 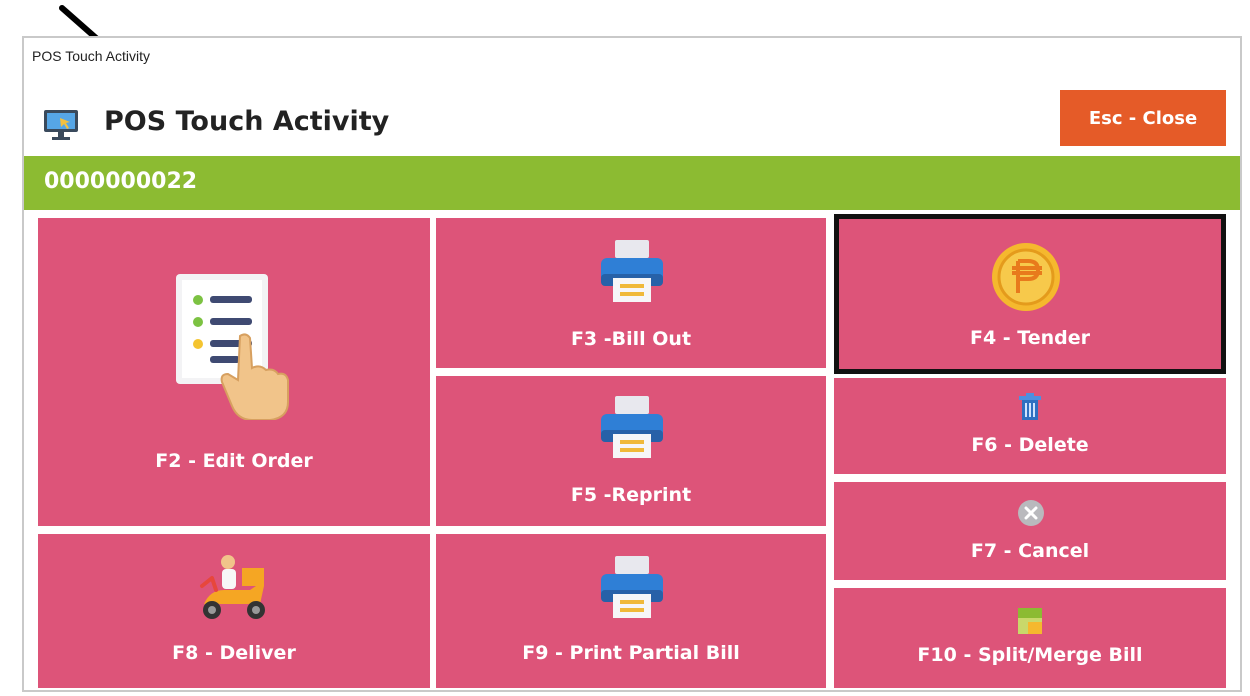 I want to click on edit-order-button: F2 - Edit Order, so click(x=234, y=372).